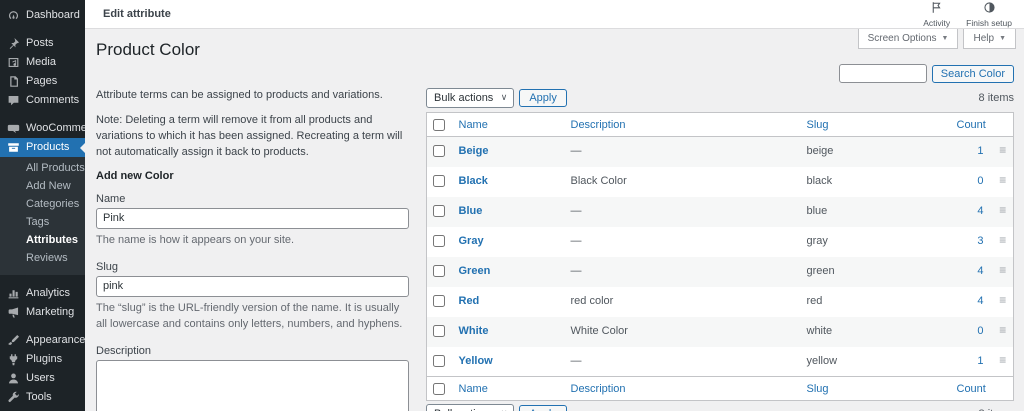 The width and height of the screenshot is (1024, 411). Describe the element at coordinates (42, 409) in the screenshot. I see `sidebar-item-settings: Settings` at that location.